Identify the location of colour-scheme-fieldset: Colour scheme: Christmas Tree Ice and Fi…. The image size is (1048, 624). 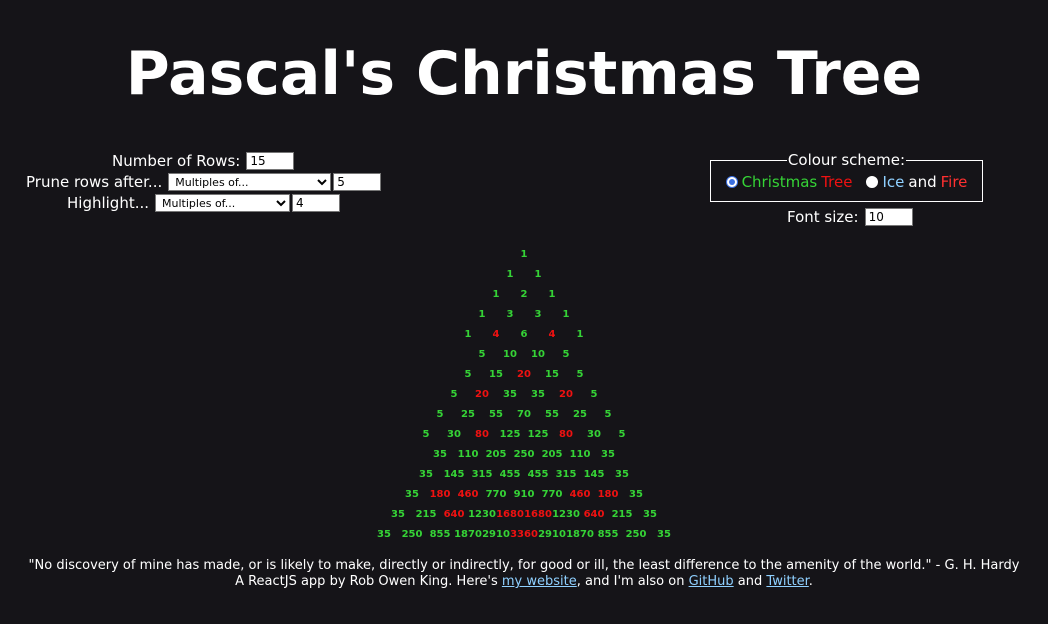
(846, 176).